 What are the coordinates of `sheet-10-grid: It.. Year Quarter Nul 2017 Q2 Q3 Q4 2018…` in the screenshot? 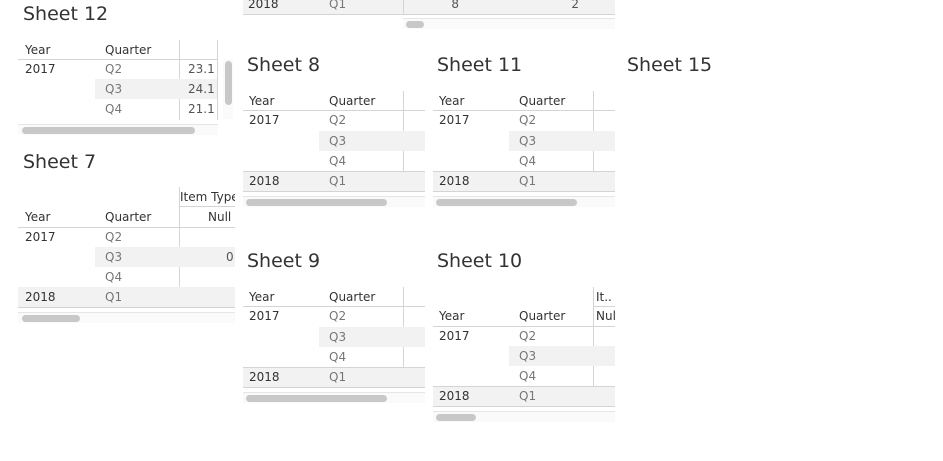 It's located at (524, 355).